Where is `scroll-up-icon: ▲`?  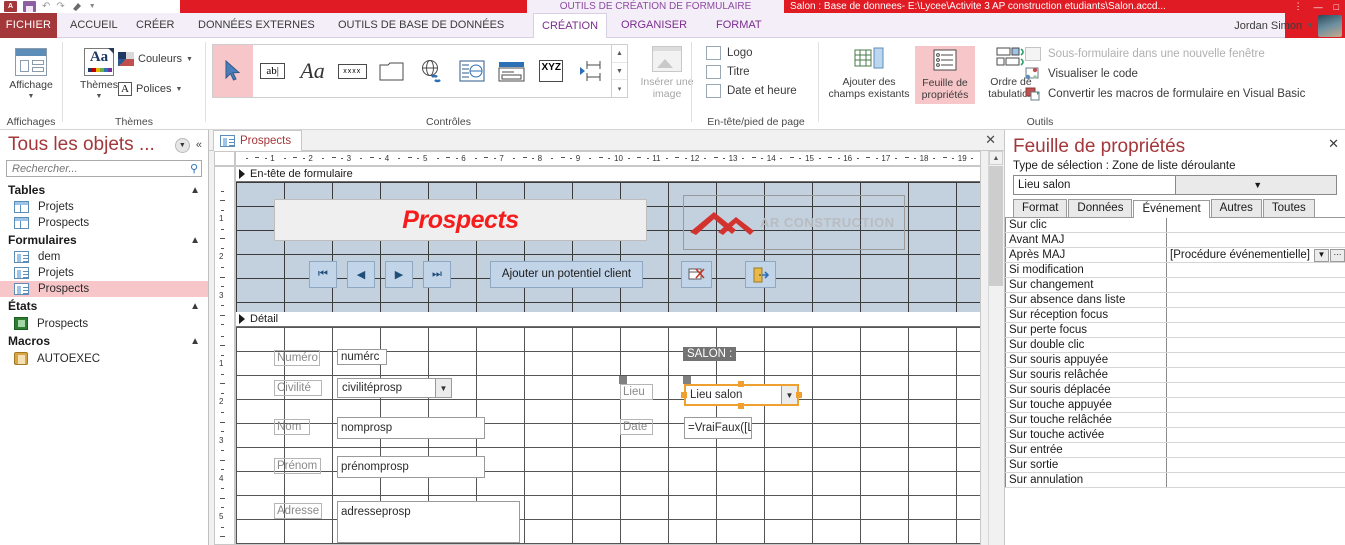 scroll-up-icon: ▲ is located at coordinates (996, 158).